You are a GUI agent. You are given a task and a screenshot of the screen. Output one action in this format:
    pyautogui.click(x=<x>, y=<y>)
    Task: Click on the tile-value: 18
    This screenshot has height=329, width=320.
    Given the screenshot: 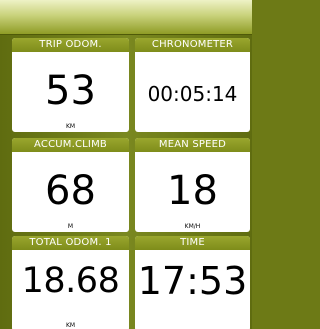 What is the action you would take?
    pyautogui.click(x=192, y=191)
    